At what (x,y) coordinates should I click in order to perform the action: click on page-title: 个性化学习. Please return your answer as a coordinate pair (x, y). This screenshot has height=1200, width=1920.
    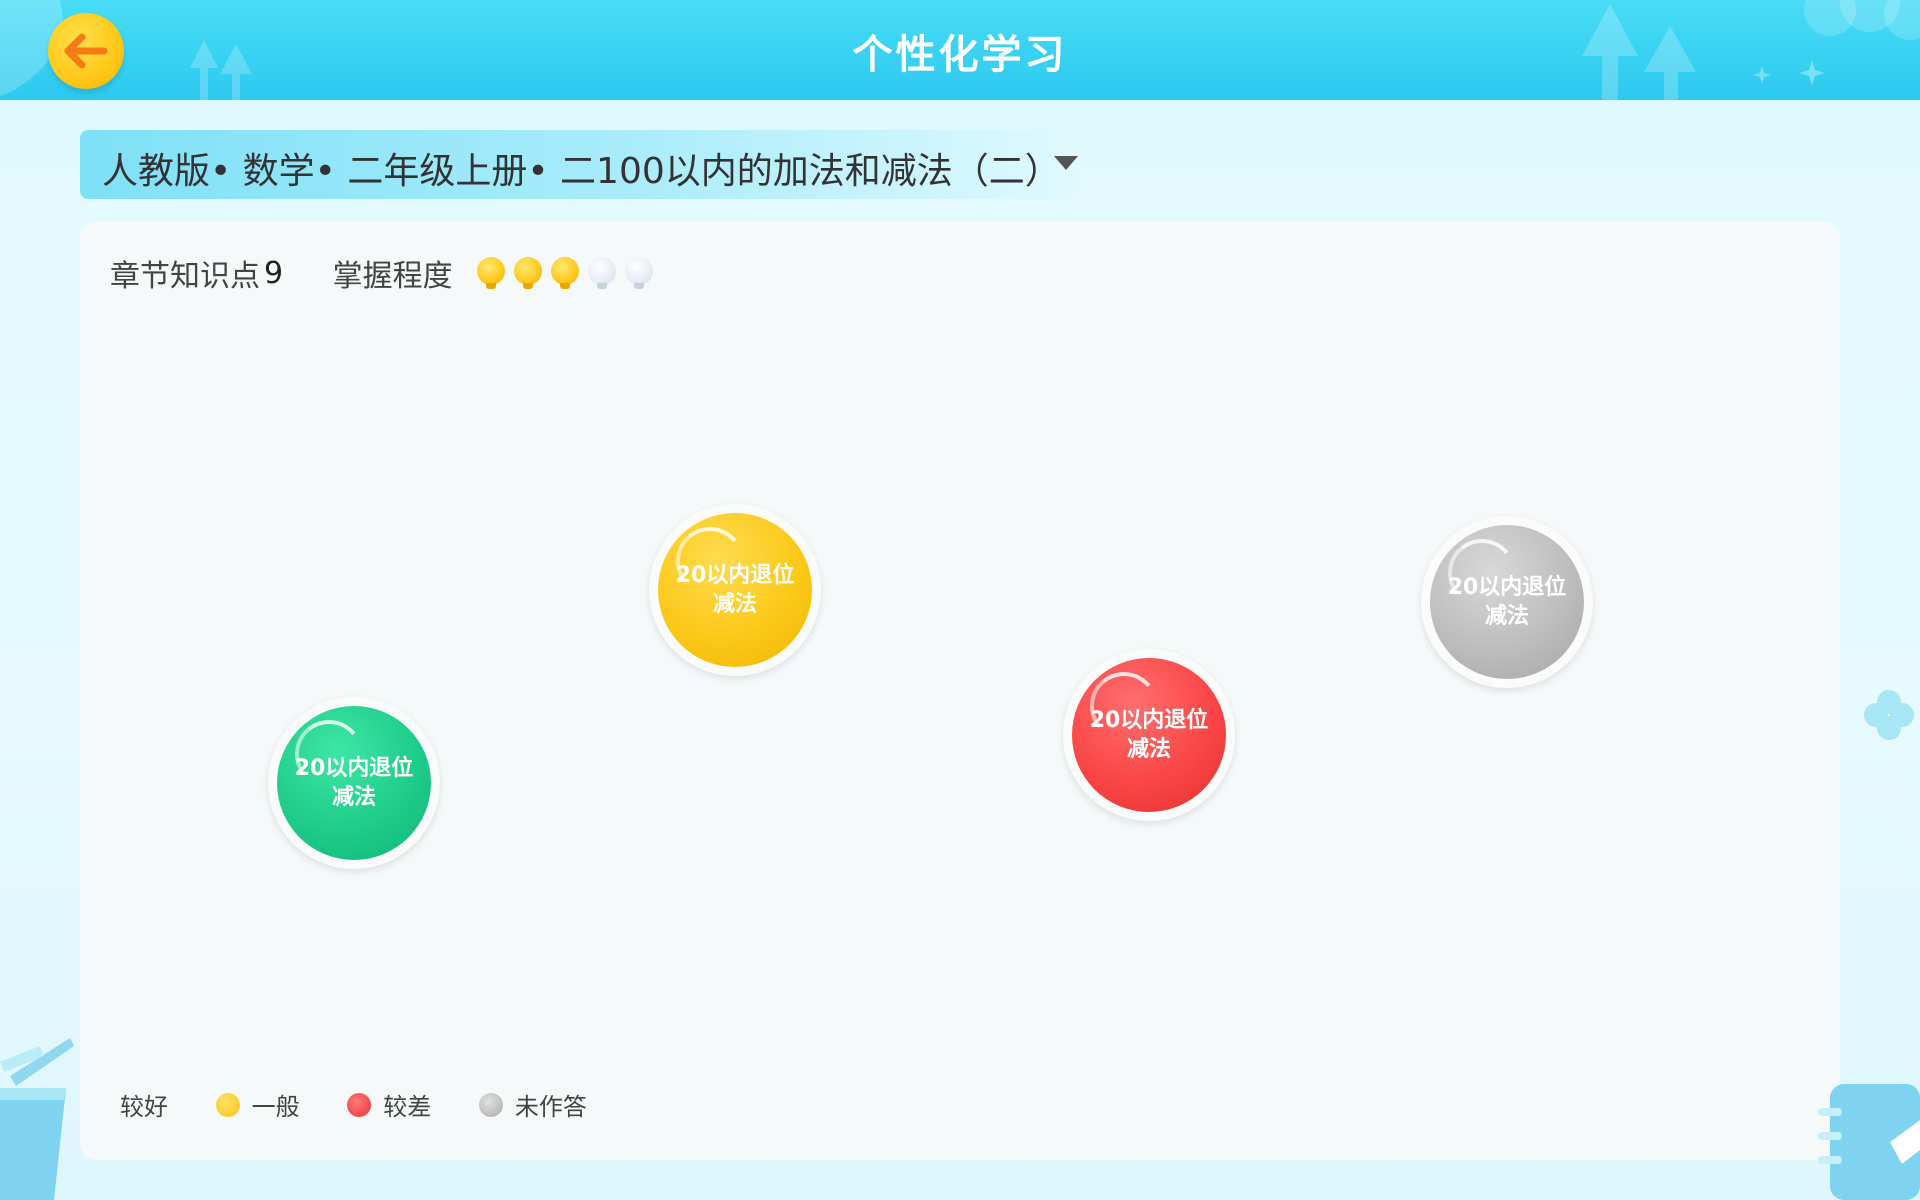
    Looking at the image, I should click on (960, 55).